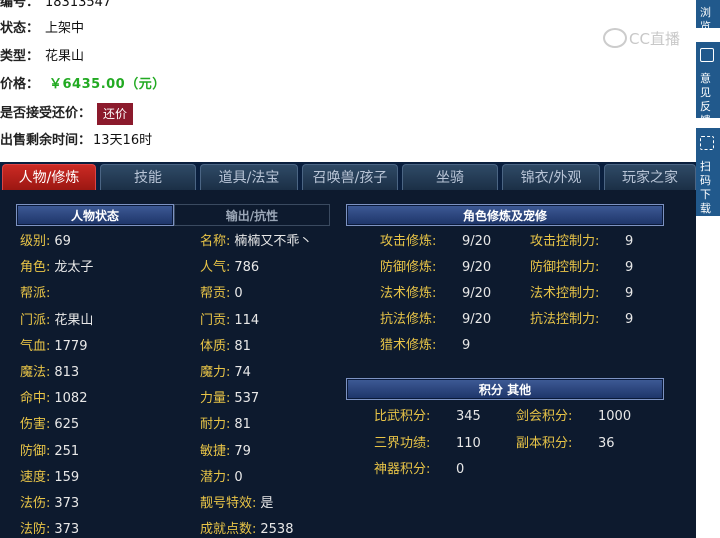  Describe the element at coordinates (49, 177) in the screenshot. I see `tab-character: 人物/修炼` at that location.